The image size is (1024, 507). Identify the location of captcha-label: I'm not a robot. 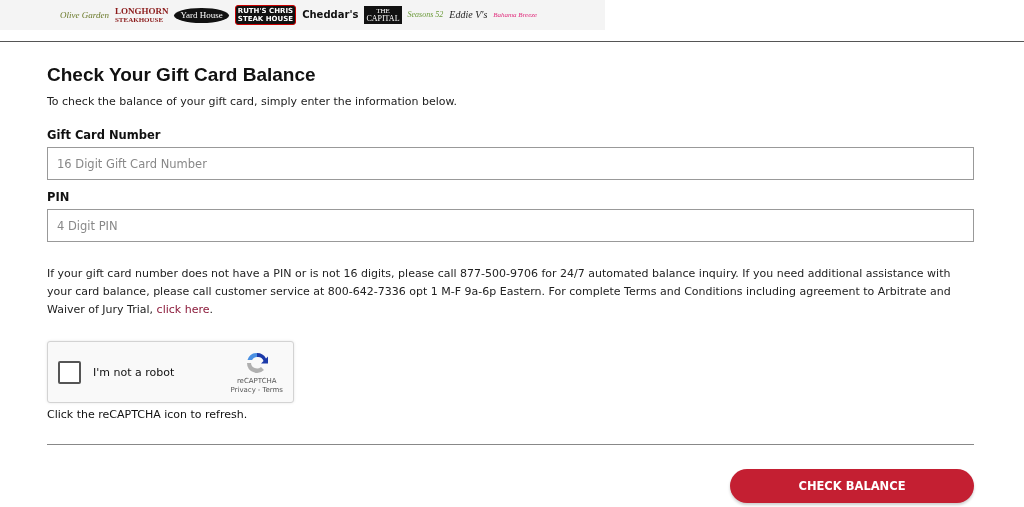
(134, 372).